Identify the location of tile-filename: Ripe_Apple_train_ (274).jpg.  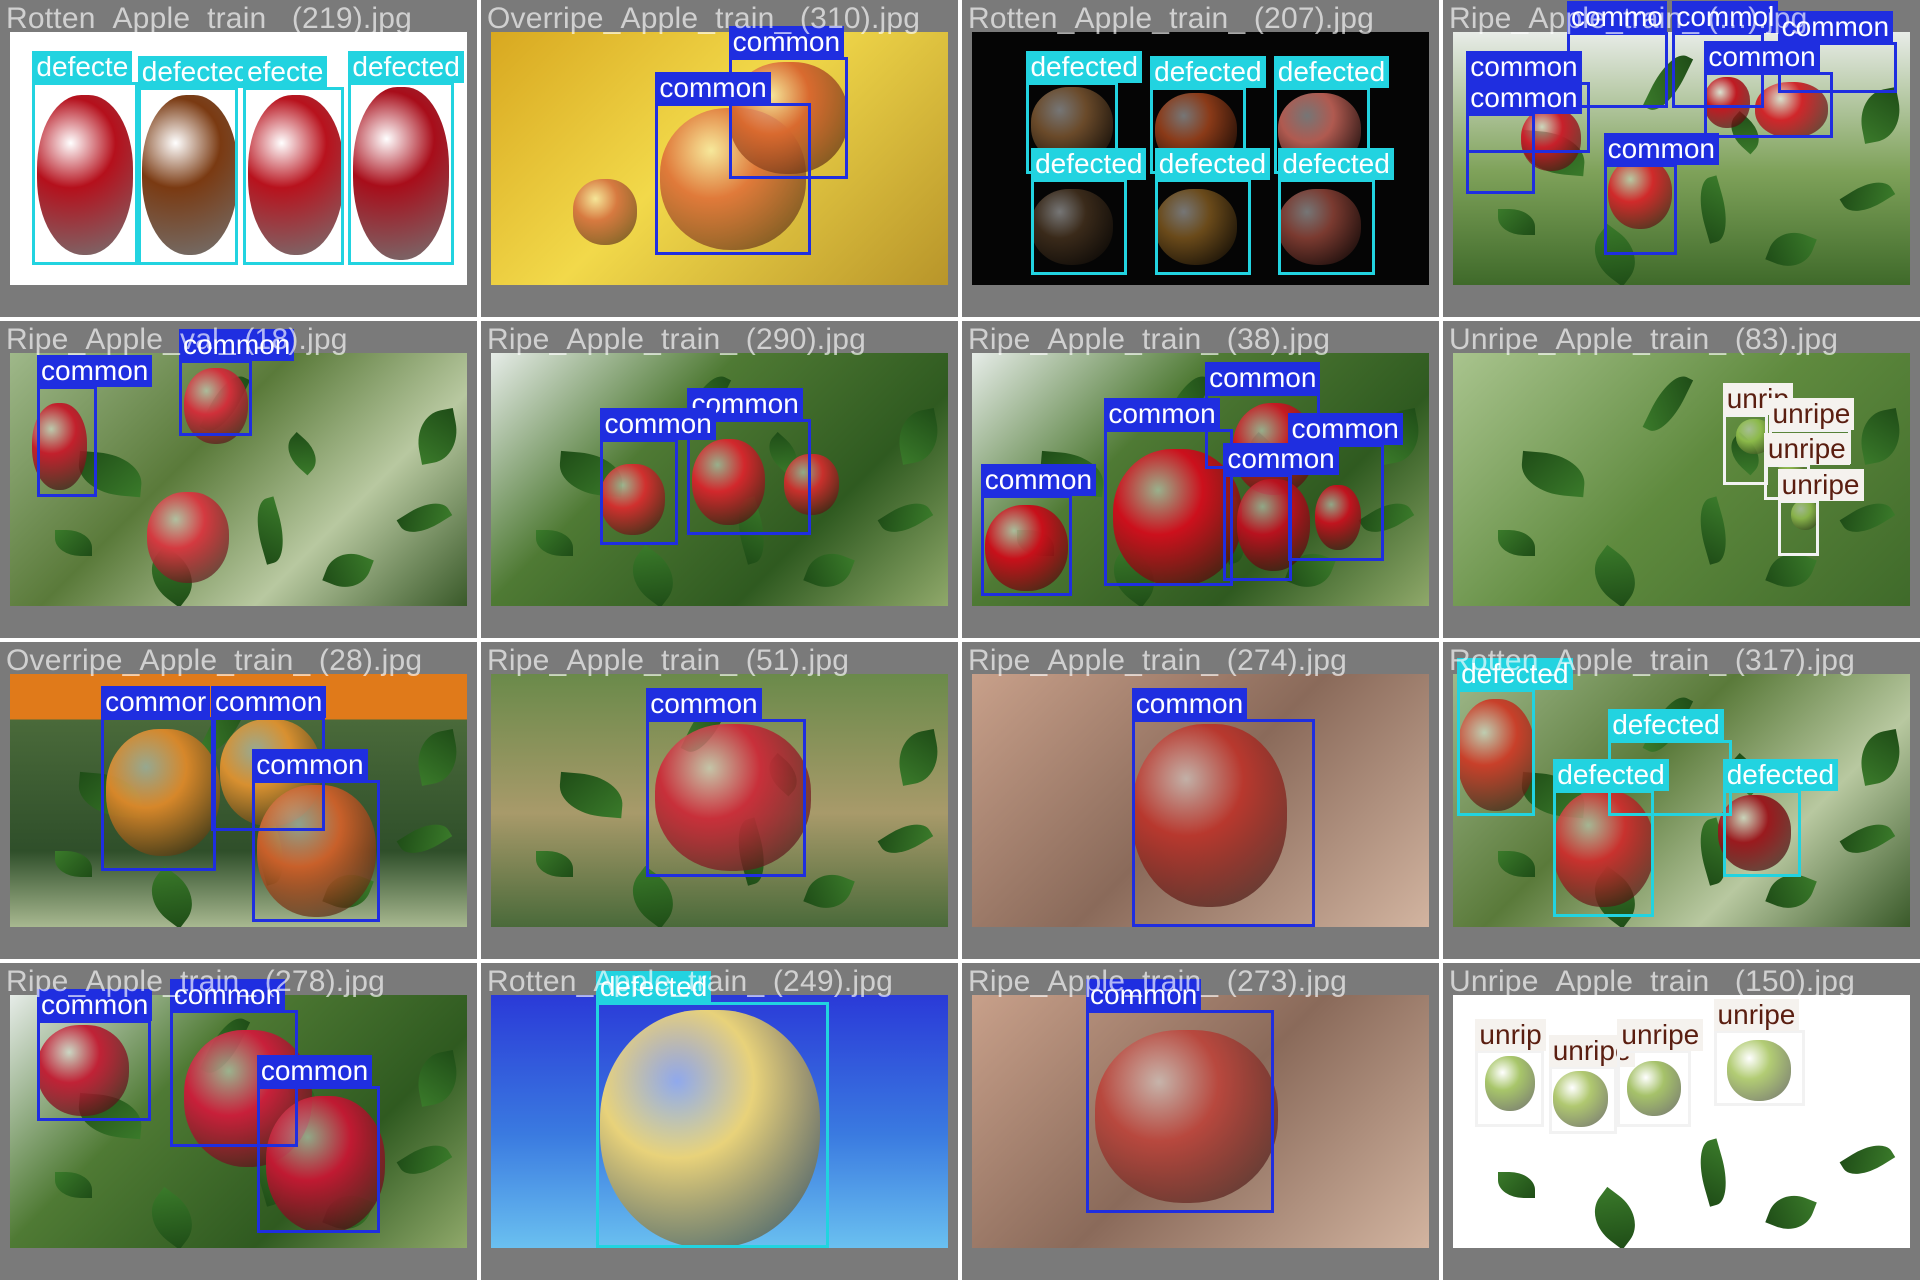
(1157, 660).